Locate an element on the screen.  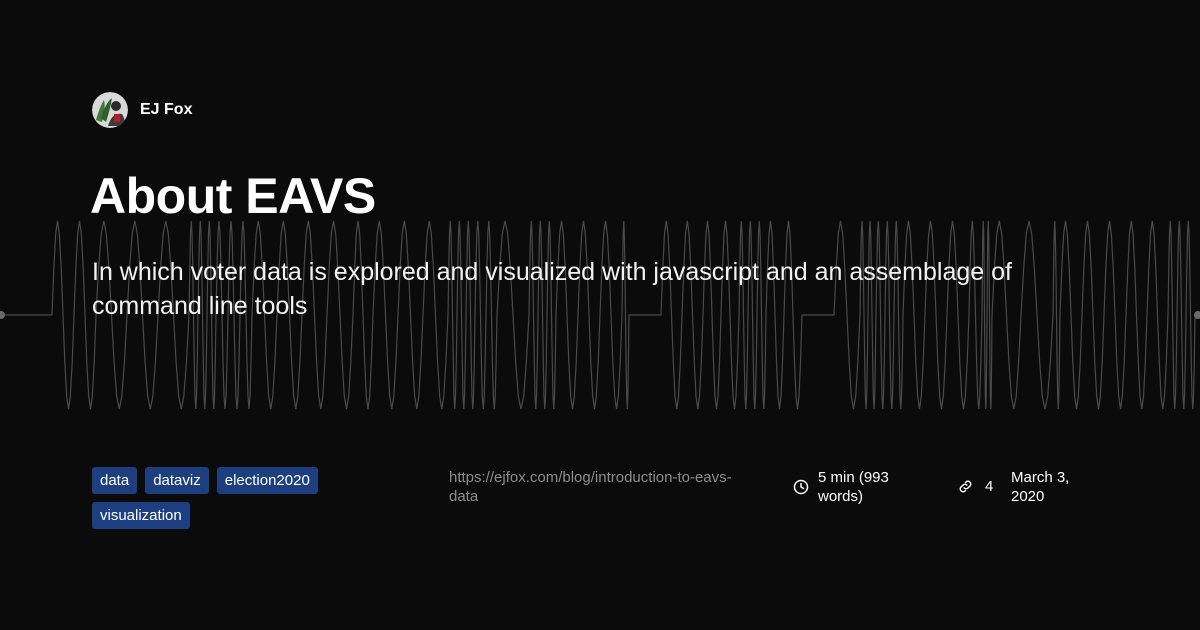
reading-time: 5 min (993 words) is located at coordinates (860, 487).